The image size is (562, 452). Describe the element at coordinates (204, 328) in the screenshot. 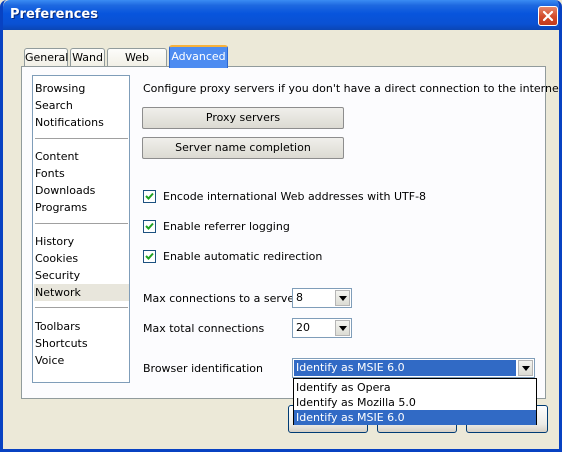

I see `max-total-connections-label: Max total connections` at that location.